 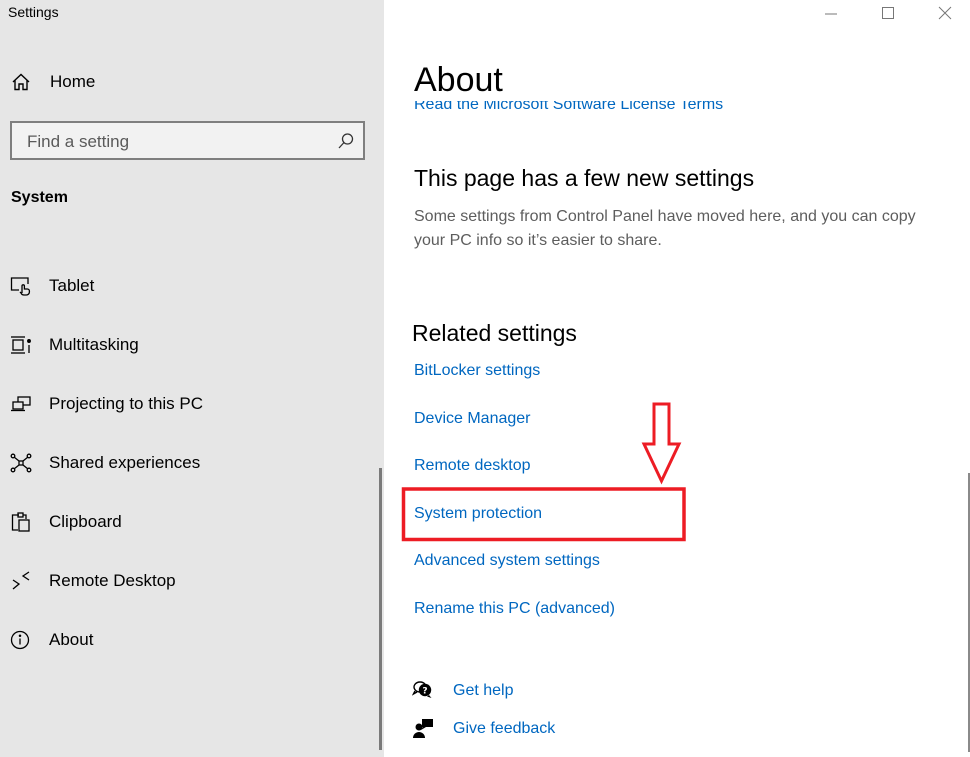 I want to click on sidebar-item-remote-desktop: Remote Desktop, so click(x=185, y=581).